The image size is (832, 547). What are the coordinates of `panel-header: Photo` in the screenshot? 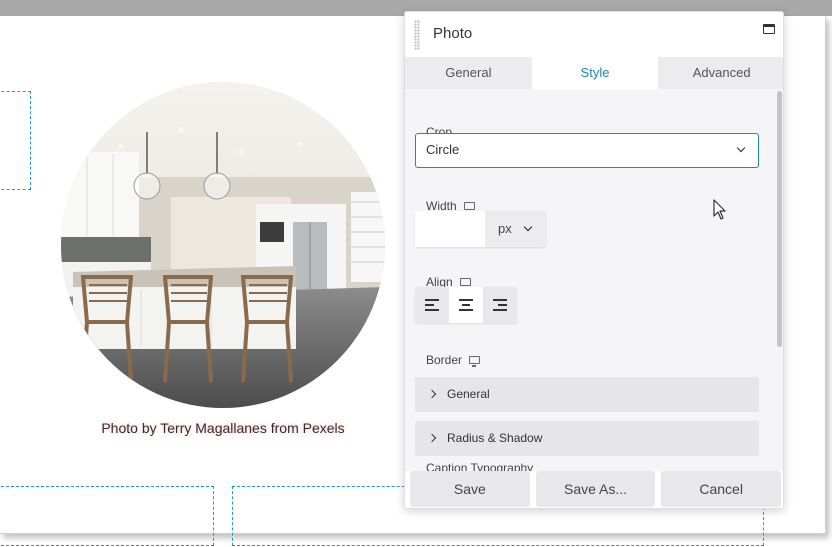 It's located at (594, 34).